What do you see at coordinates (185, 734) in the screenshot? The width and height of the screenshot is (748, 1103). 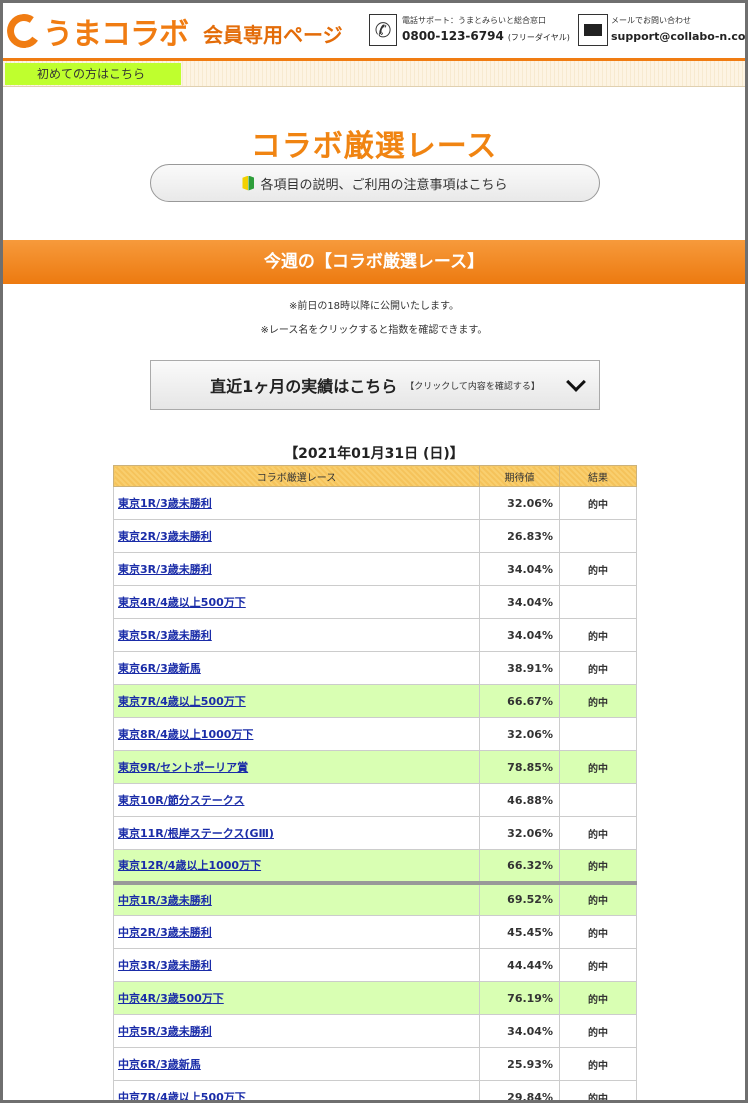 I see `race-link: 東京8R/4歳以上1000万下` at bounding box center [185, 734].